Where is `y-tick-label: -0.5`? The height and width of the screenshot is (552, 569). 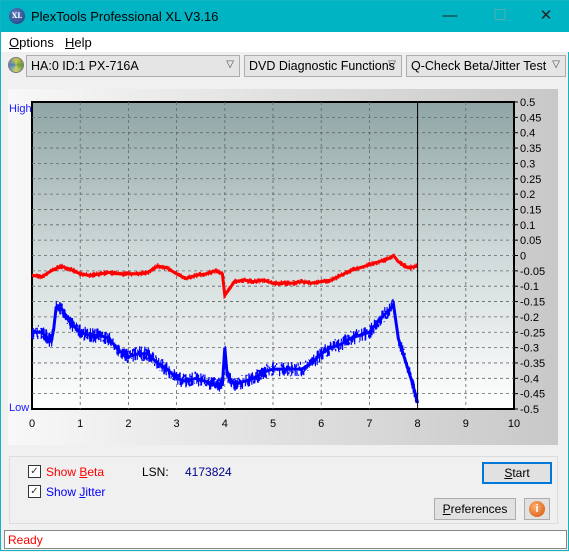
y-tick-label: -0.5 is located at coordinates (529, 410).